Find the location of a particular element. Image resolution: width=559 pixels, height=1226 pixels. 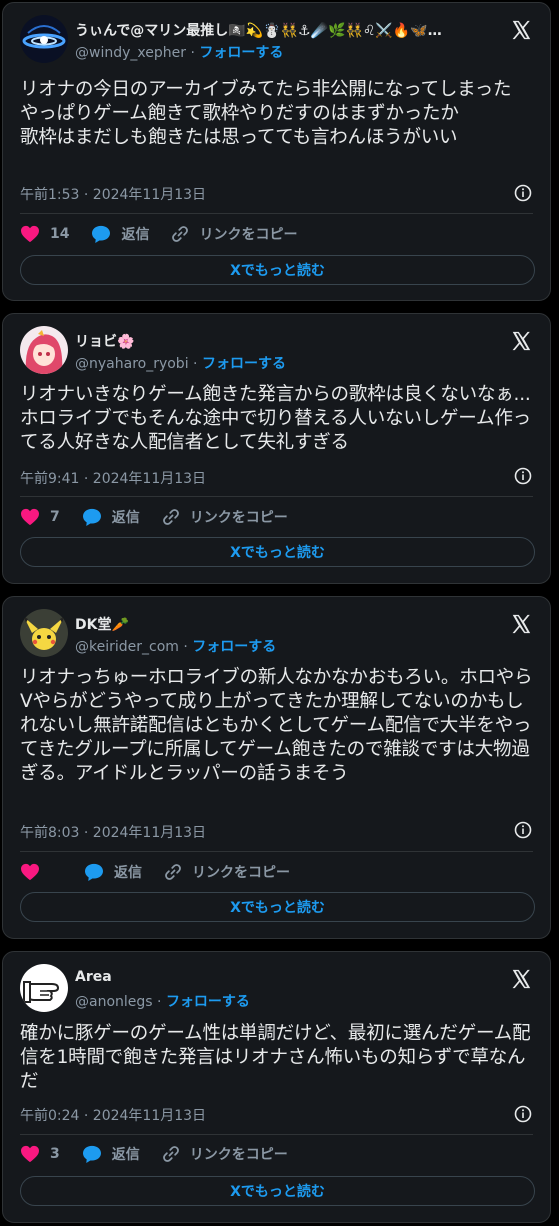

galaxy-avatar-icon is located at coordinates (44, 39).